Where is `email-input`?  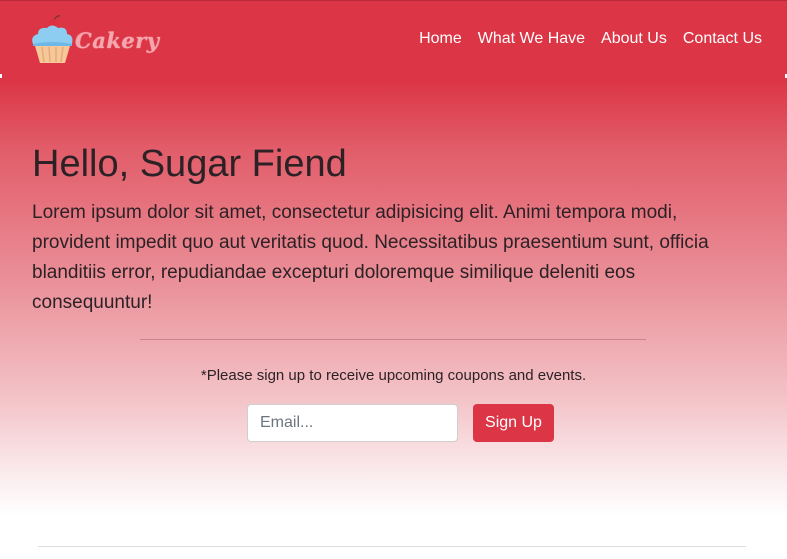 email-input is located at coordinates (352, 423).